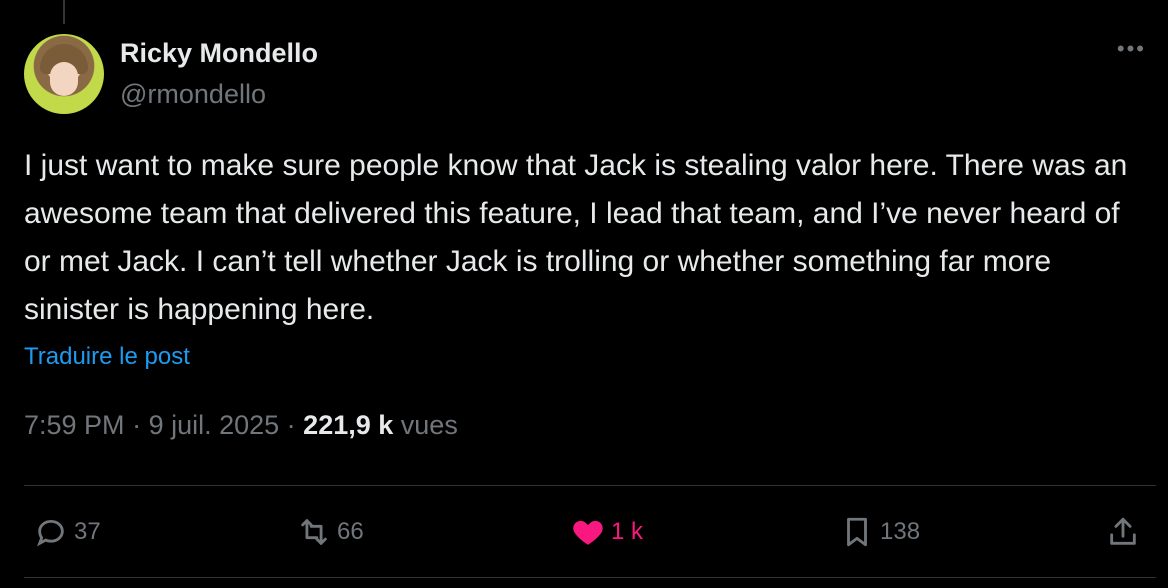 The width and height of the screenshot is (1168, 588). What do you see at coordinates (350, 531) in the screenshot?
I see `repost-count: 66` at bounding box center [350, 531].